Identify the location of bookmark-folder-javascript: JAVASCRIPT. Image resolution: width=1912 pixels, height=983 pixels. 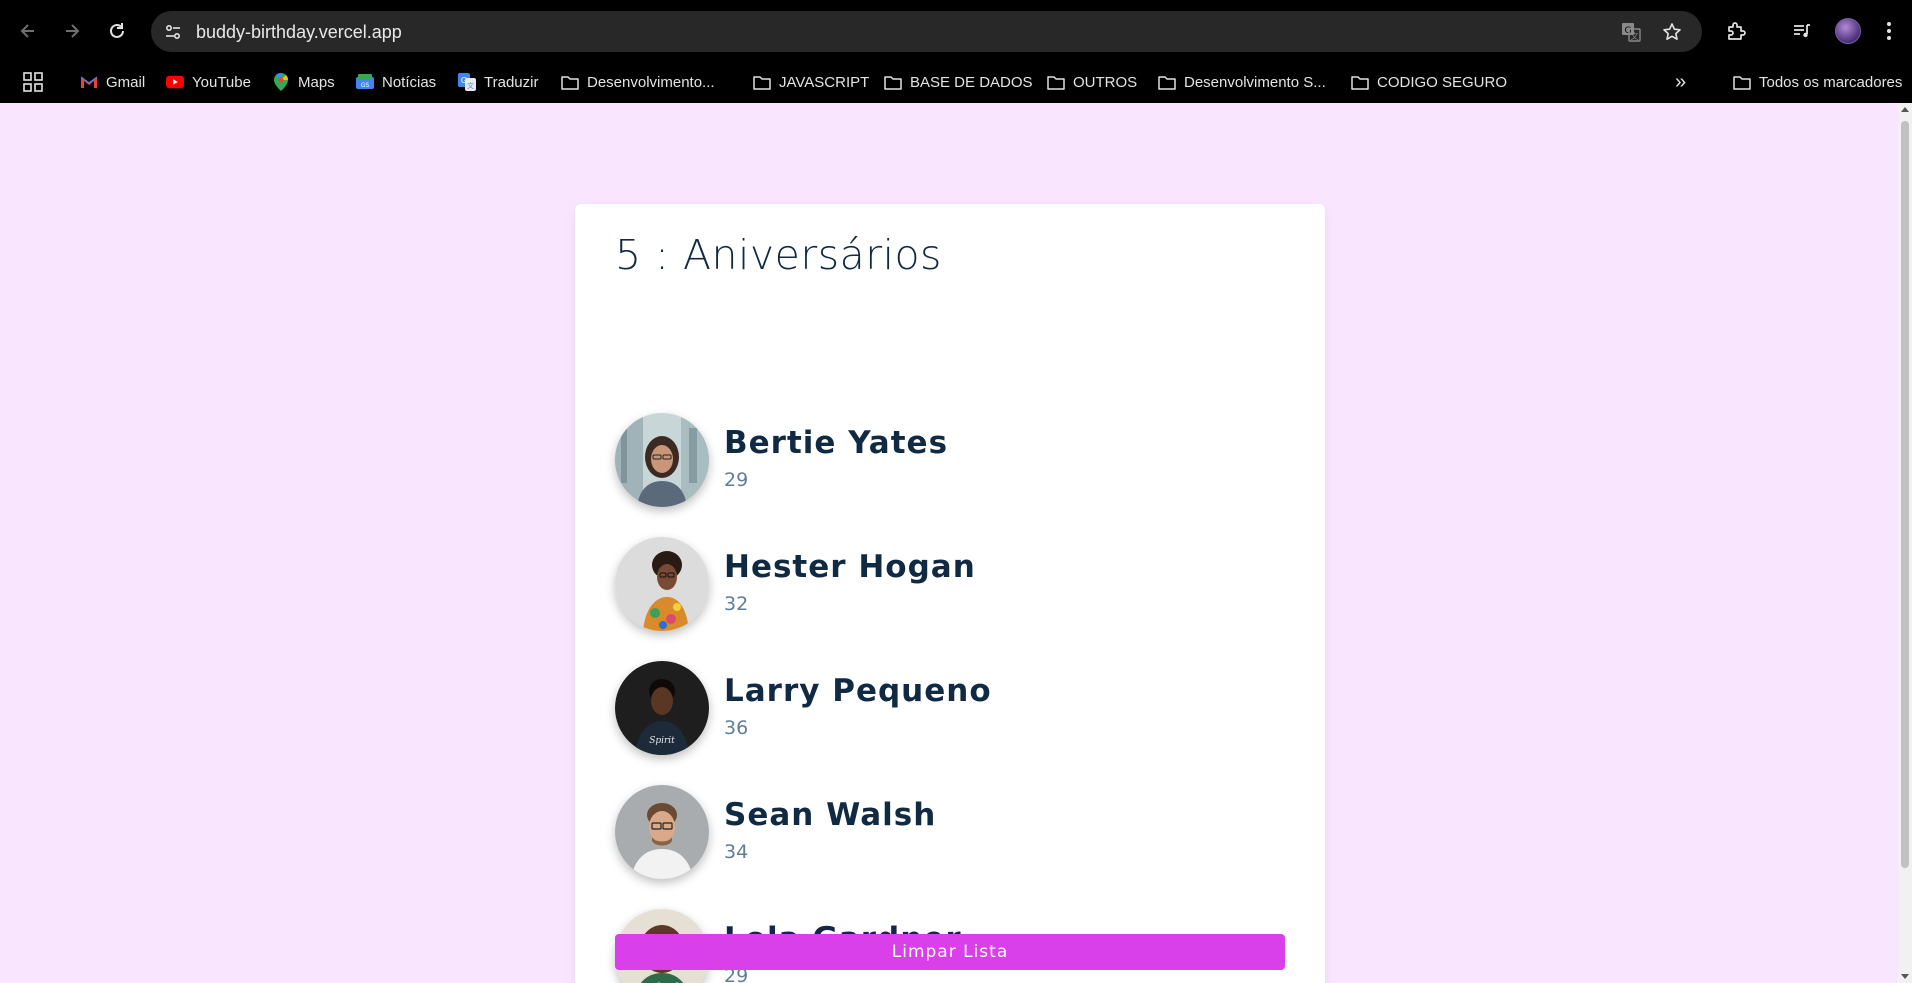
(811, 82).